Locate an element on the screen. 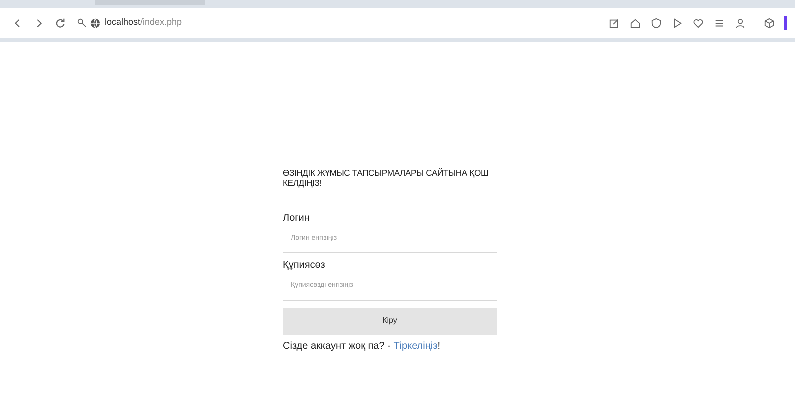 This screenshot has width=795, height=401. shield-icon is located at coordinates (656, 23).